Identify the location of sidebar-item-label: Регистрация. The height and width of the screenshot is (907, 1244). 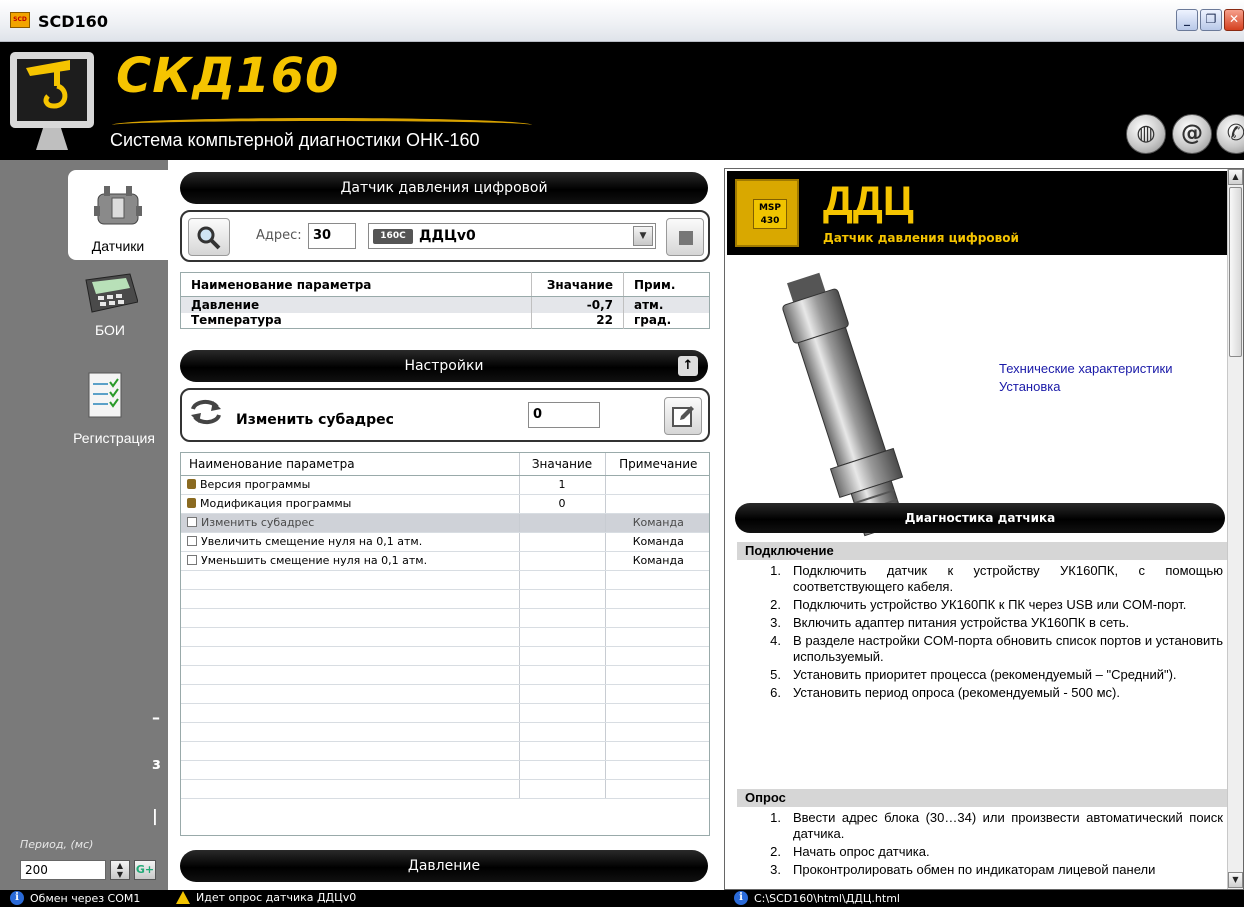
(114, 438).